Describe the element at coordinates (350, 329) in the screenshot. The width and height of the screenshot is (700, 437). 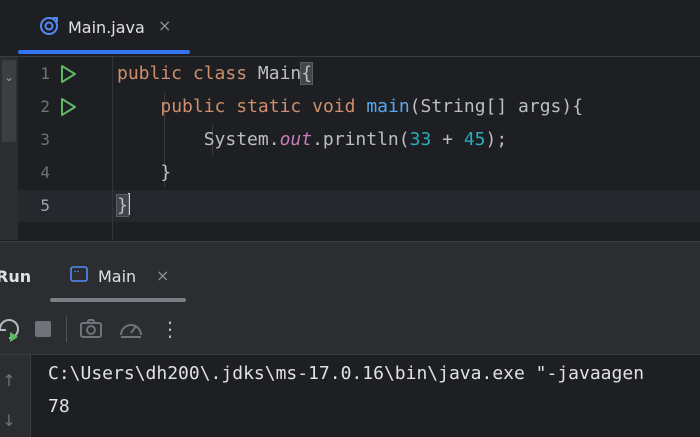
I see `run-toolbar: ⋮` at that location.